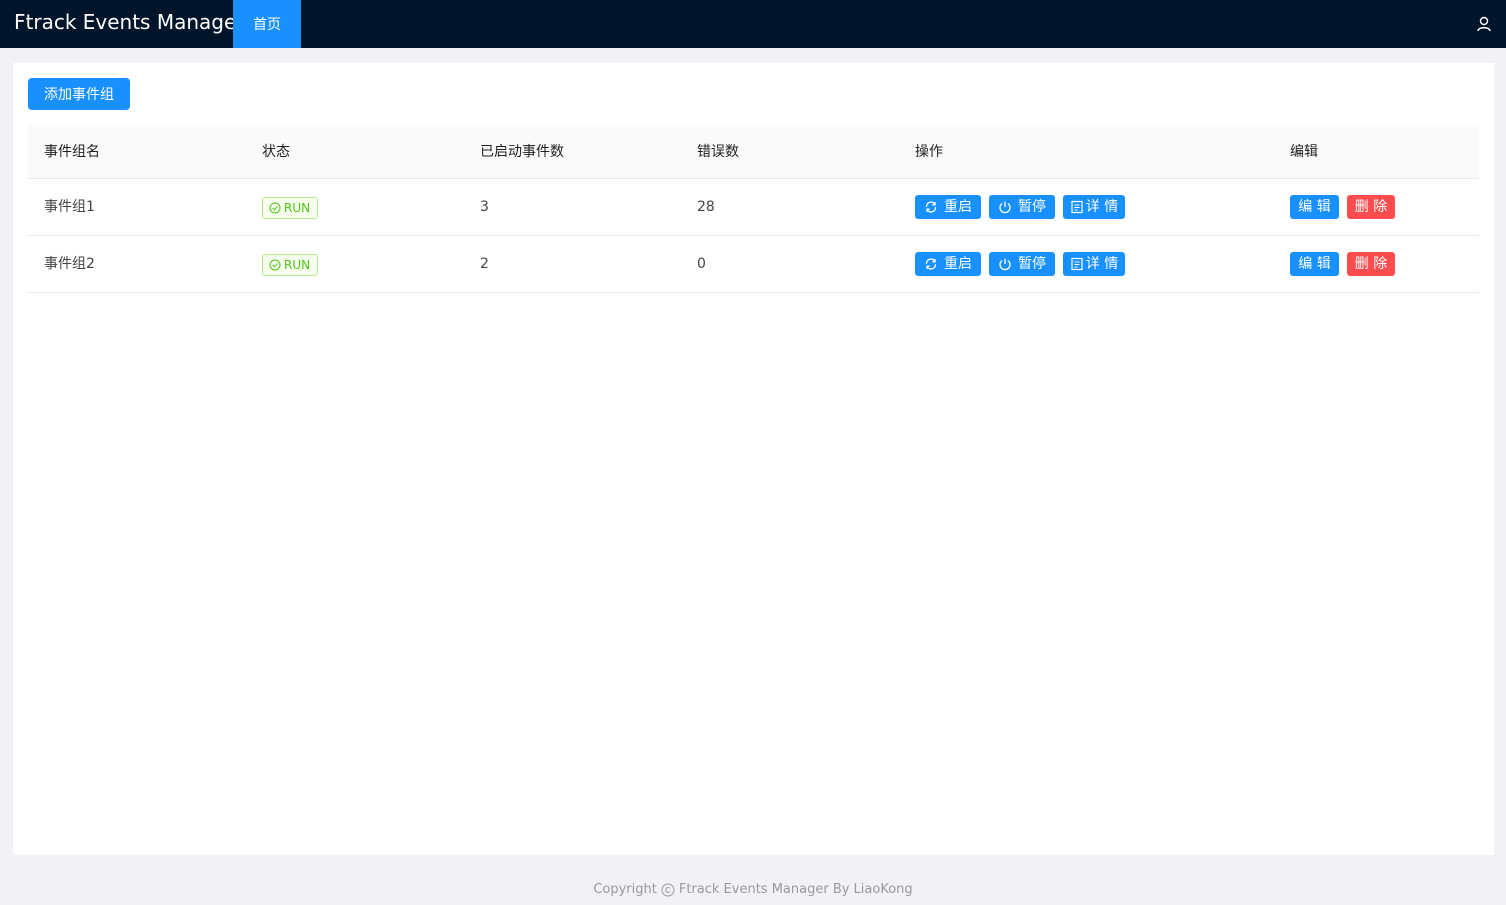 This screenshot has width=1506, height=905. Describe the element at coordinates (753, 24) in the screenshot. I see `top-navbar: Ftrack Events Manager 首页` at that location.